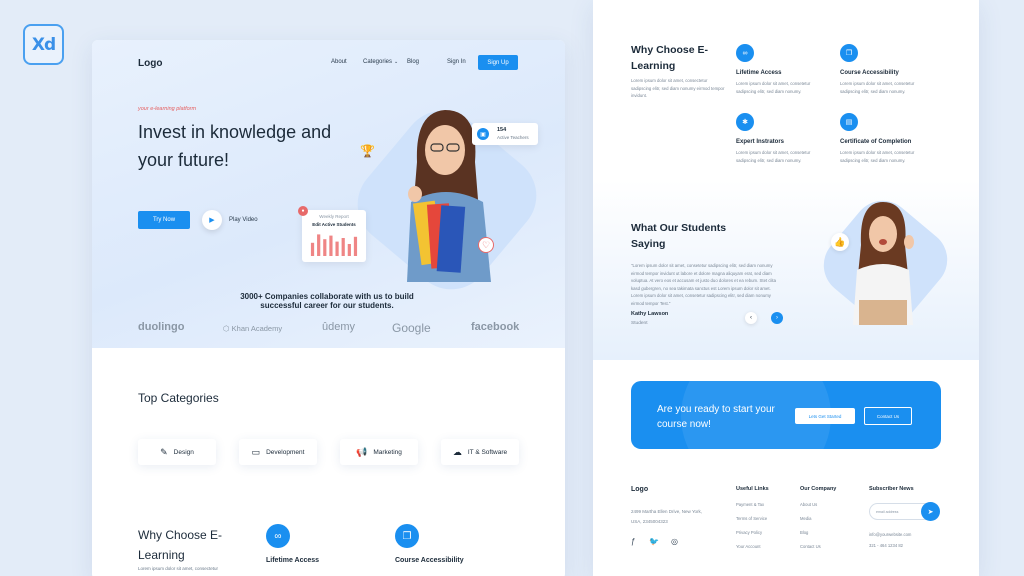 Image resolution: width=1024 pixels, height=576 pixels. Describe the element at coordinates (367, 151) in the screenshot. I see `trophy-icon: 🏆` at that location.